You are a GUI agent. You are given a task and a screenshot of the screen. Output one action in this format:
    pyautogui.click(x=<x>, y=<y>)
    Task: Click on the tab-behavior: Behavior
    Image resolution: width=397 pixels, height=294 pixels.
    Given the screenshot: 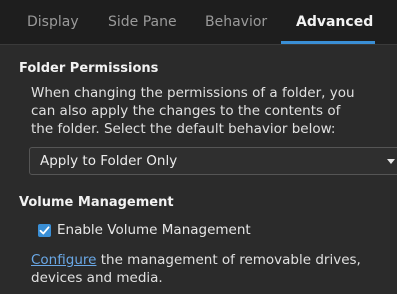 What is the action you would take?
    pyautogui.click(x=236, y=22)
    